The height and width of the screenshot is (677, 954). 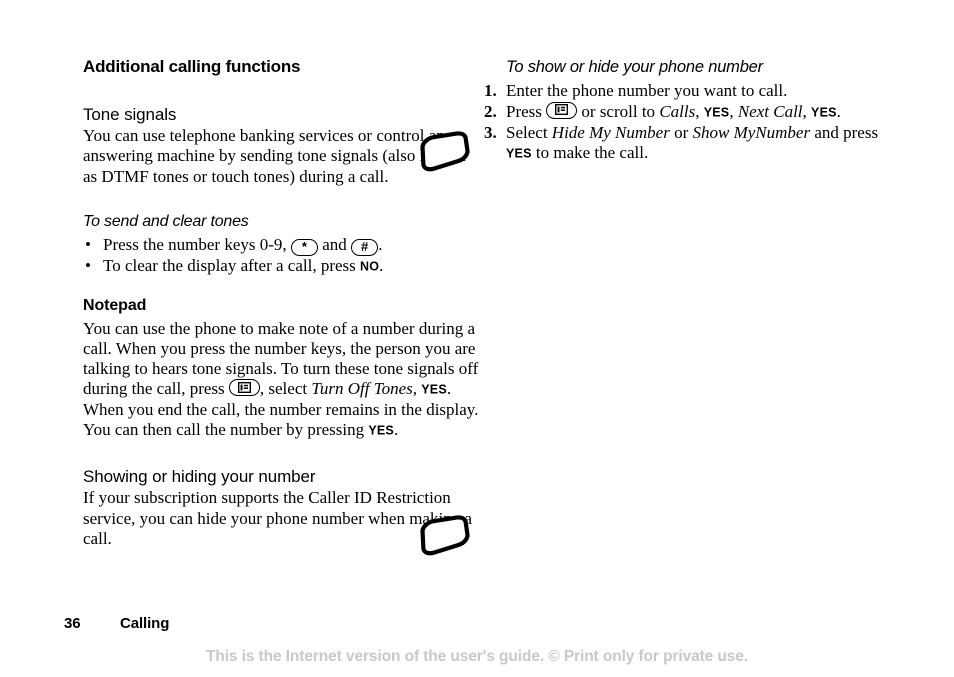 What do you see at coordinates (527, 132) in the screenshot?
I see `step-text-part: Select` at bounding box center [527, 132].